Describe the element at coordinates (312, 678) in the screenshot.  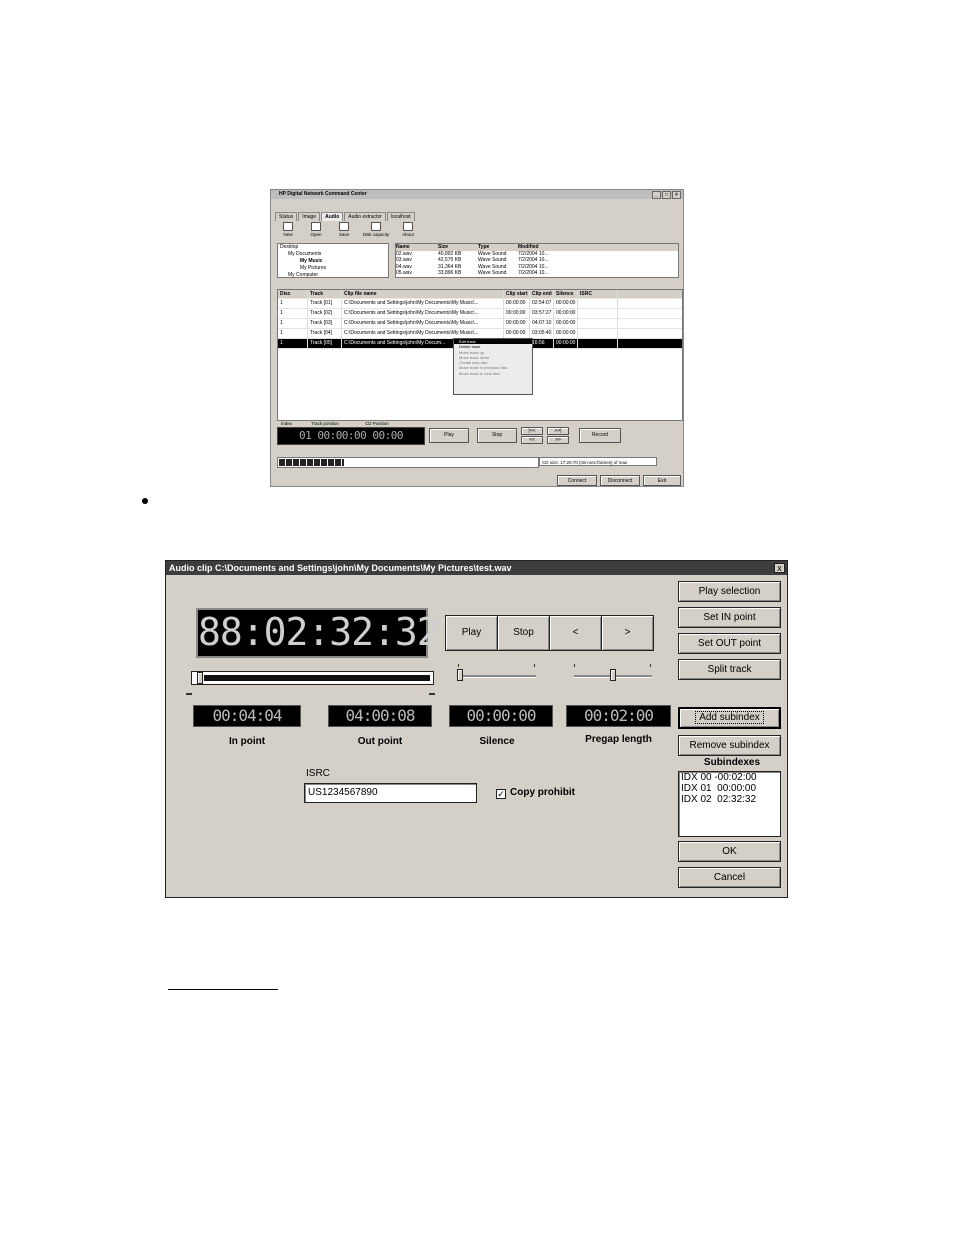
I see `seek-bar` at that location.